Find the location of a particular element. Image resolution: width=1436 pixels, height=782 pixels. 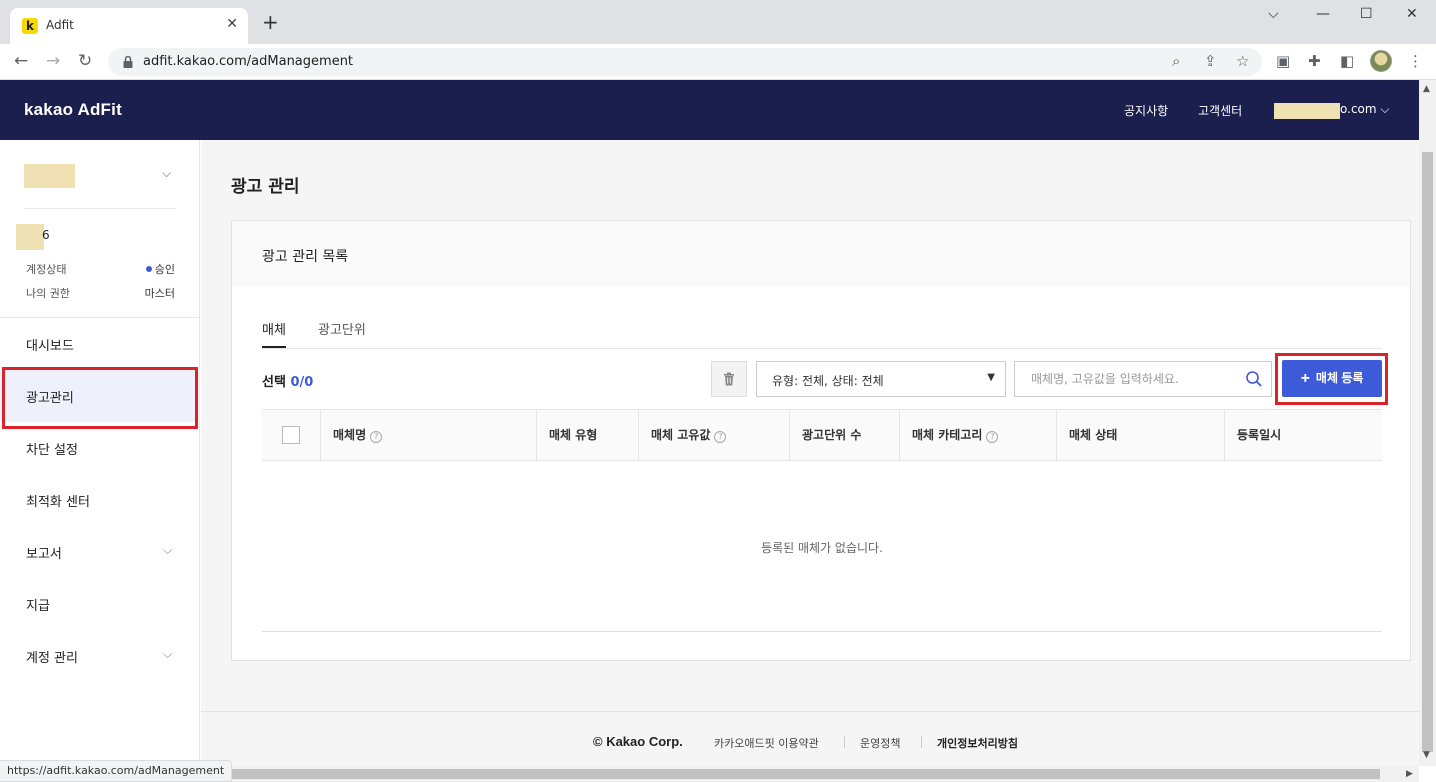

selection-count: 선택 0/0 is located at coordinates (288, 382).